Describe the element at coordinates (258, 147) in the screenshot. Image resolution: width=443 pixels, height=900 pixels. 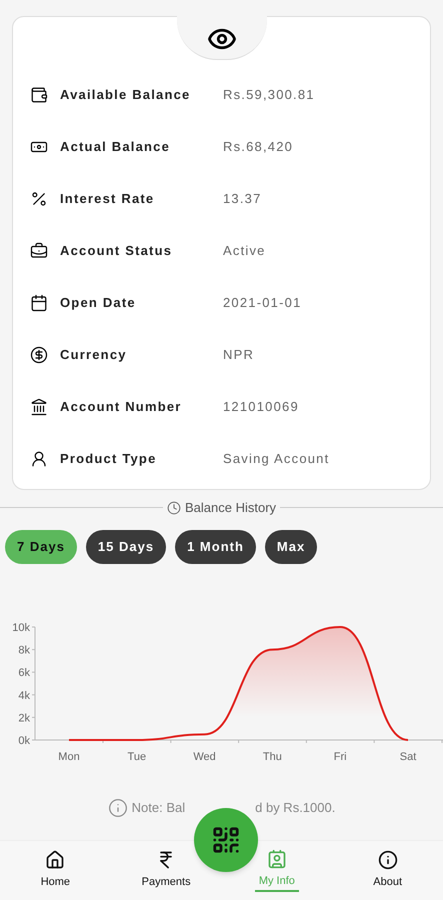
I see `detail-value: Rs.68,420` at that location.